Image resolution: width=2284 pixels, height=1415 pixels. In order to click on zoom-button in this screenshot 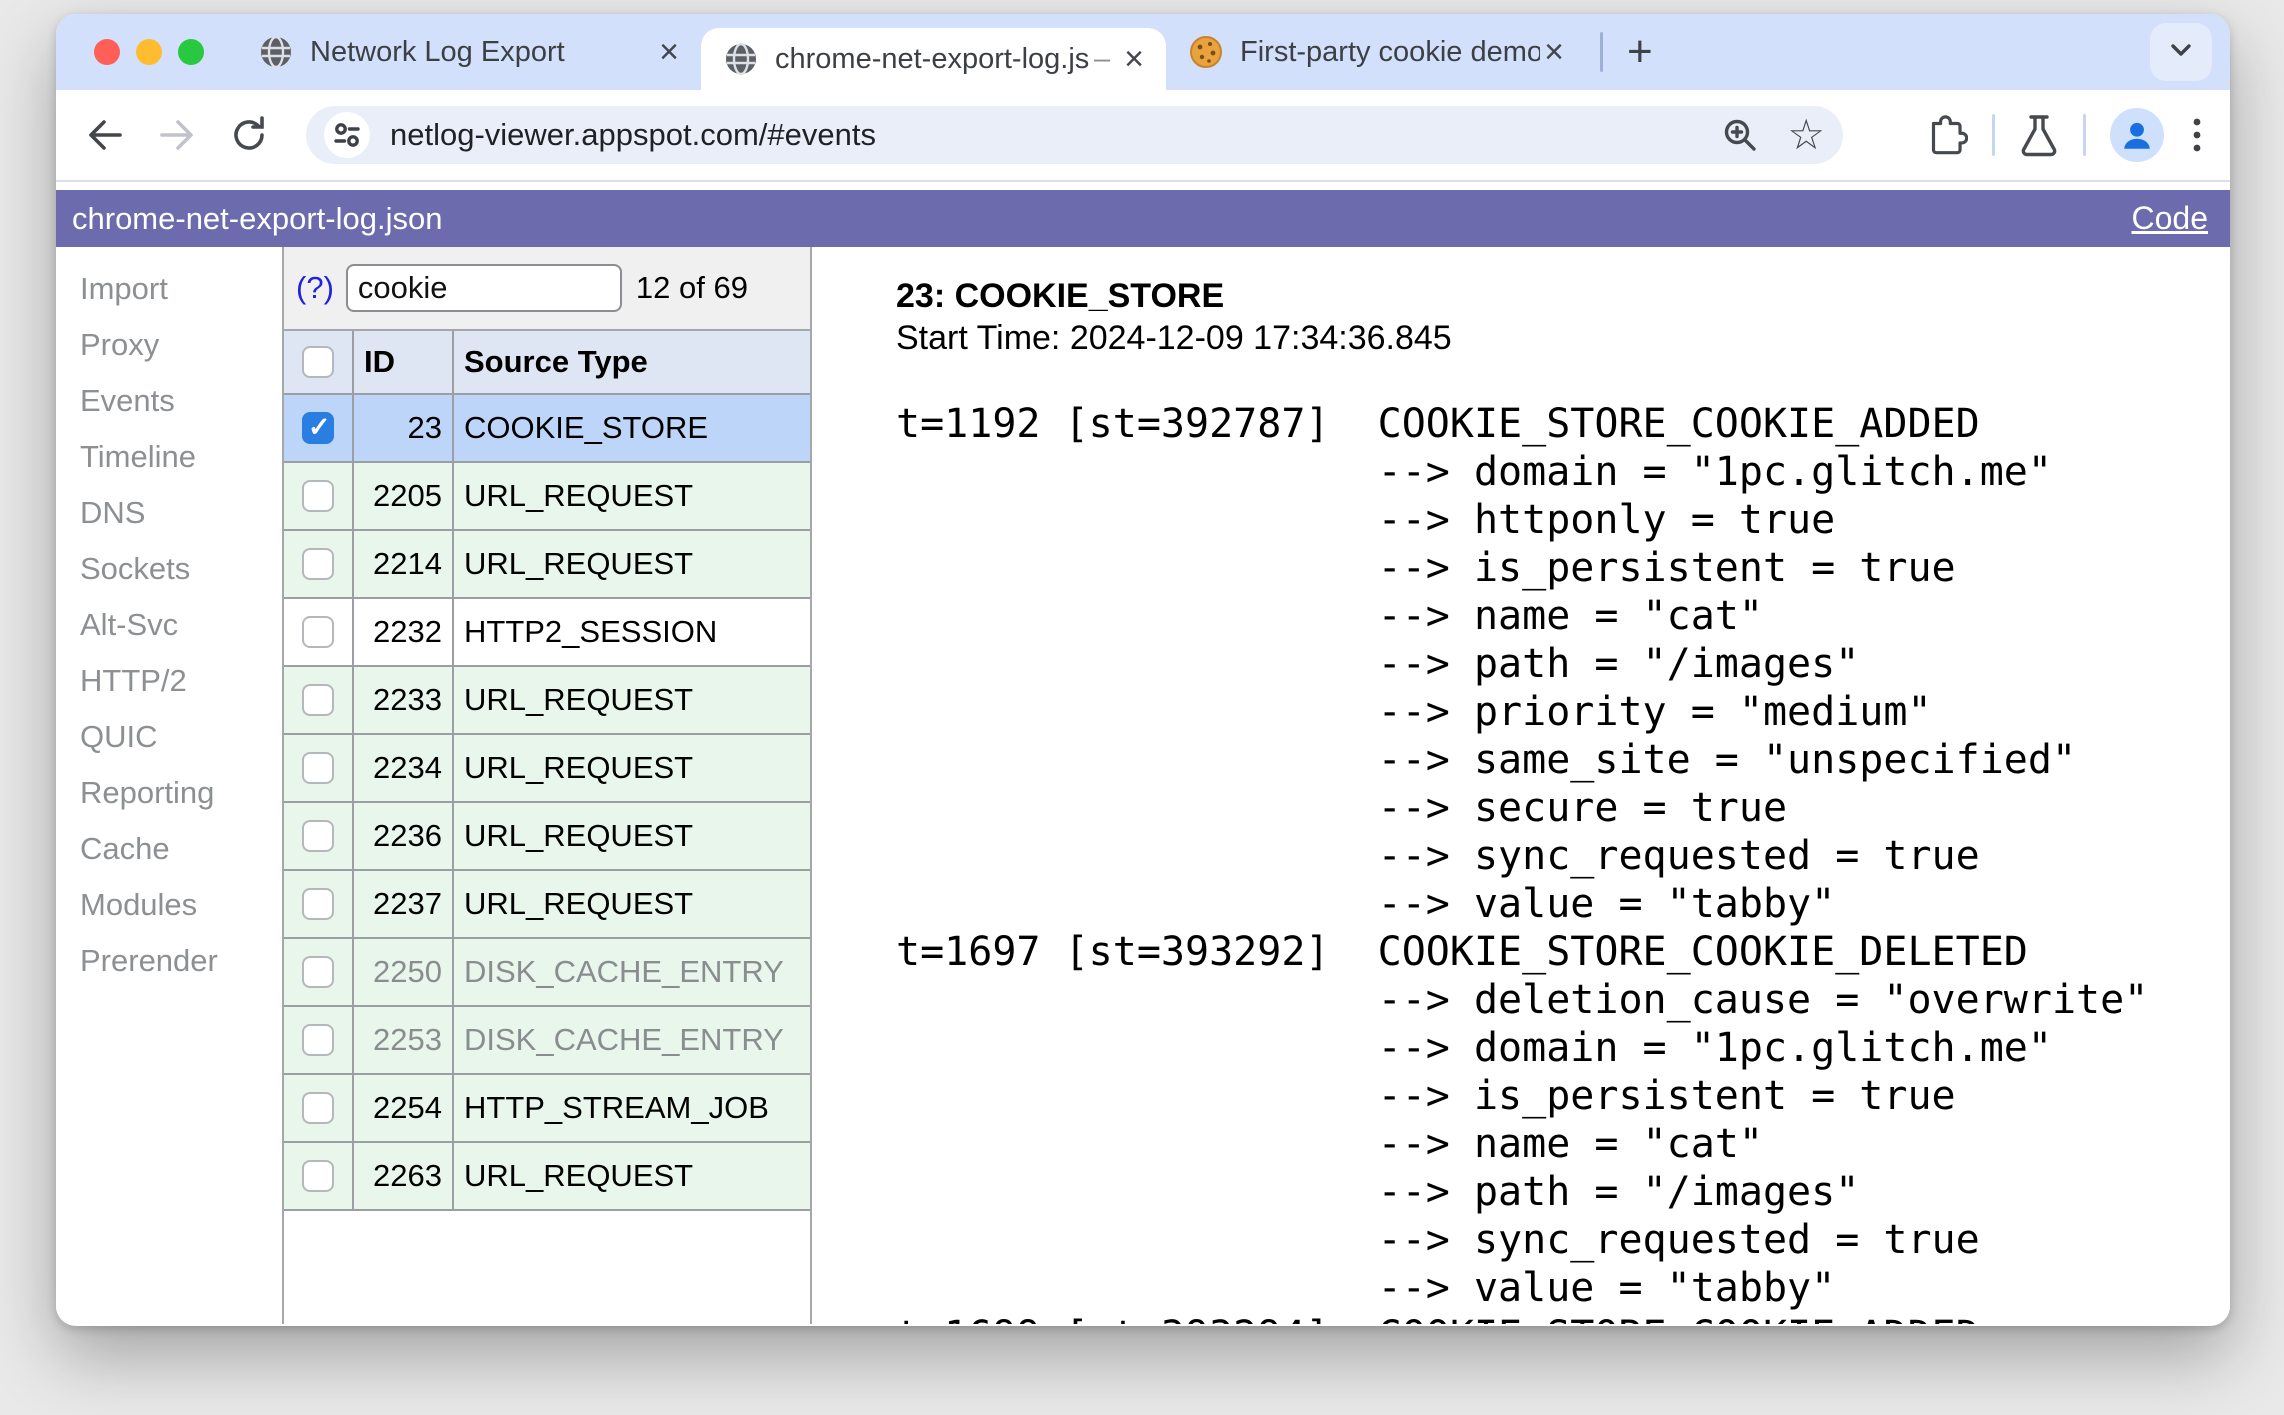, I will do `click(1740, 135)`.